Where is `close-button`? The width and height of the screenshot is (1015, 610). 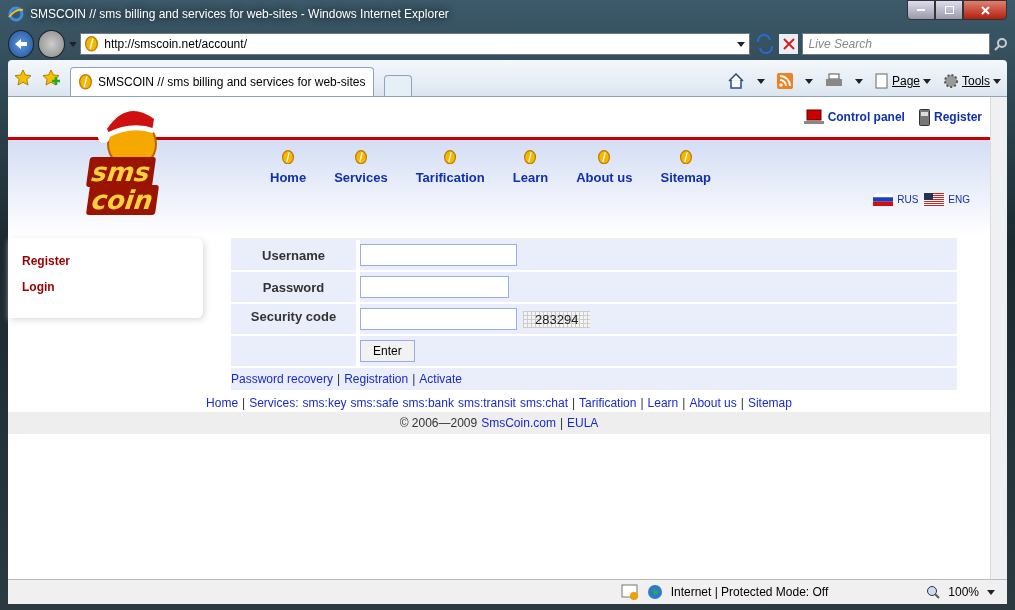
close-button is located at coordinates (985, 10).